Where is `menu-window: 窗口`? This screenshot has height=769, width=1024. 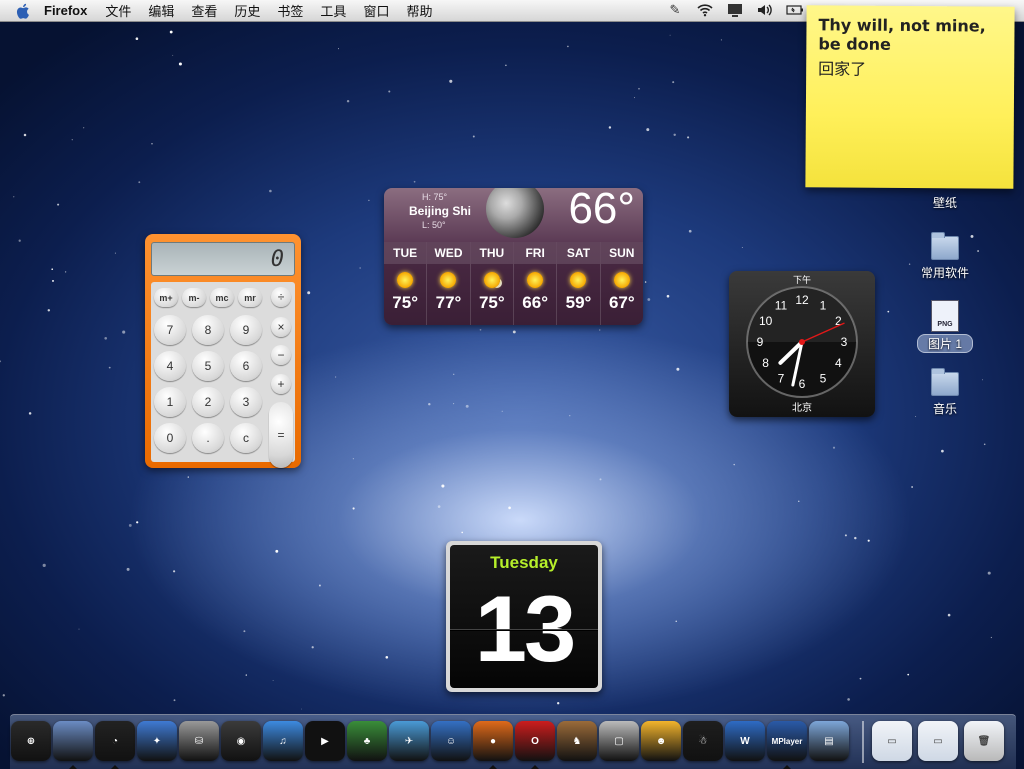
menu-window: 窗口 is located at coordinates (376, 10).